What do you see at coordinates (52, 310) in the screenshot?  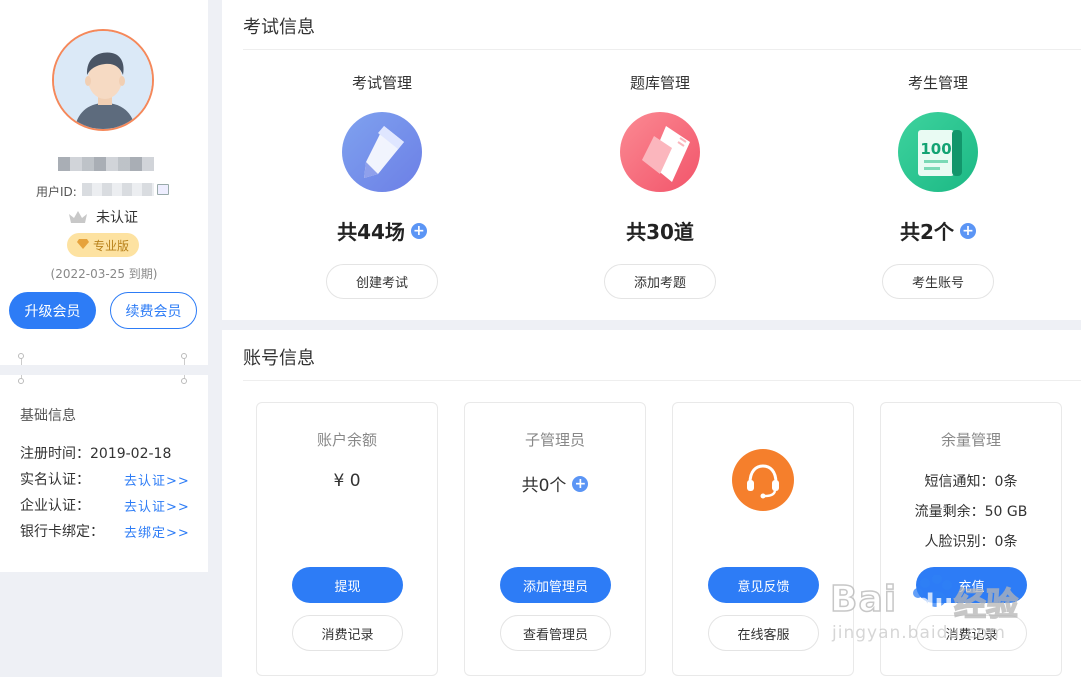 I see `upgrade-member-button: 升级会员` at bounding box center [52, 310].